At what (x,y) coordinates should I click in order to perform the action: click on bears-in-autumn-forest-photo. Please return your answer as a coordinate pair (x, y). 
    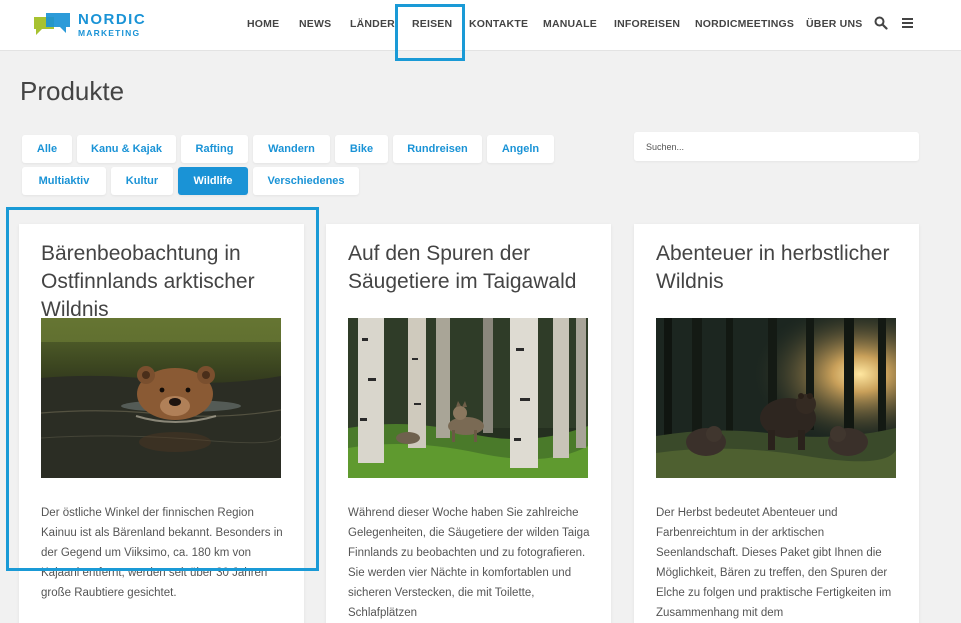
    Looking at the image, I should click on (776, 398).